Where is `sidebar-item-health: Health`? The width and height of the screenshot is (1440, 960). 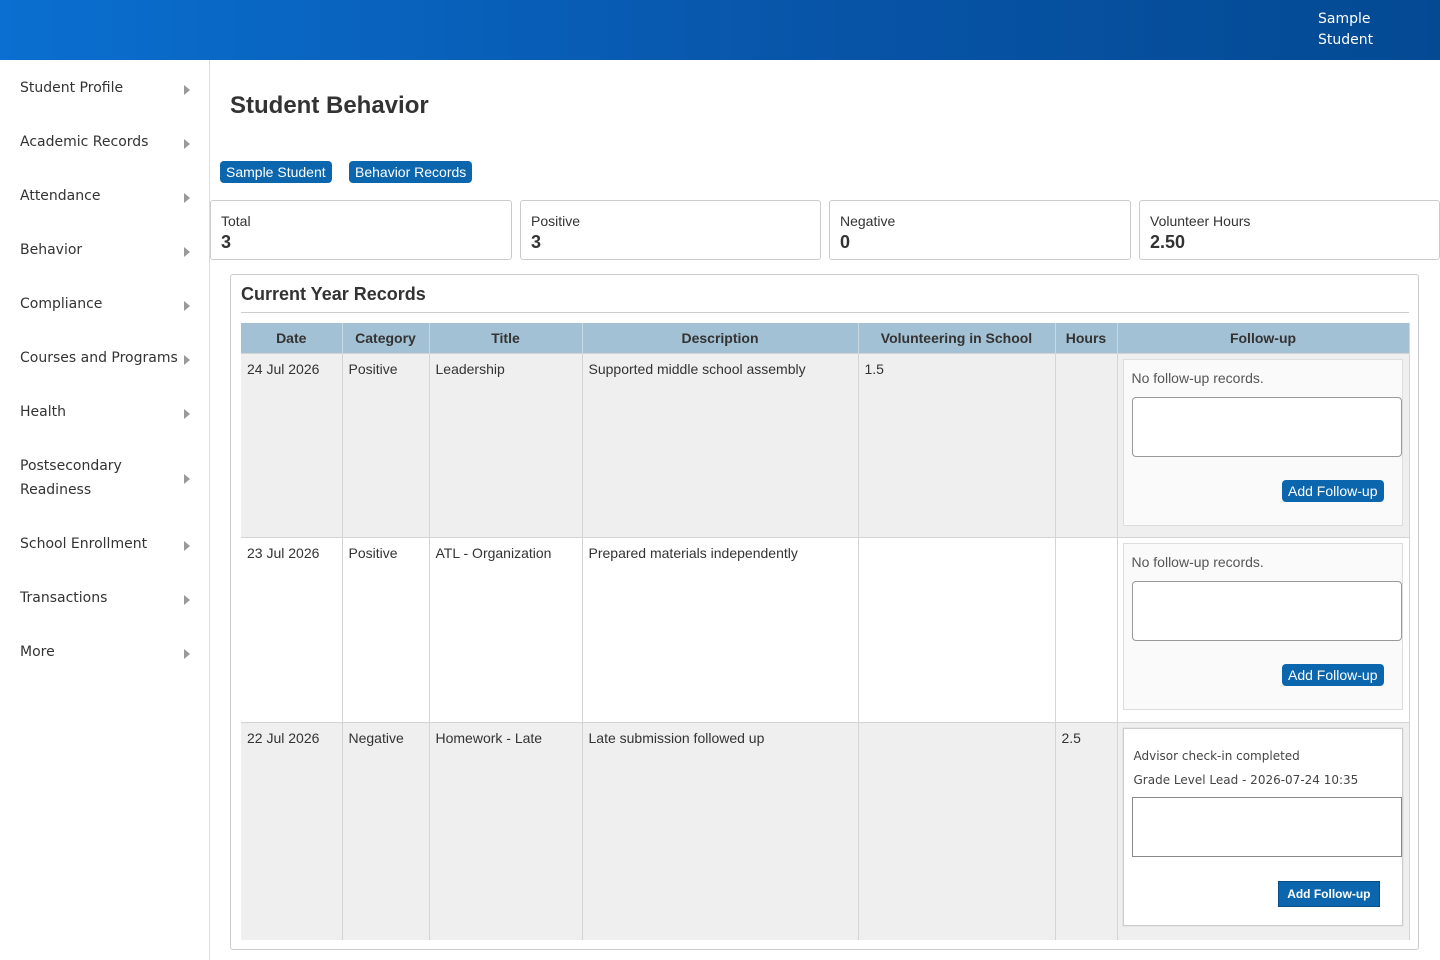
sidebar-item-health: Health is located at coordinates (104, 412).